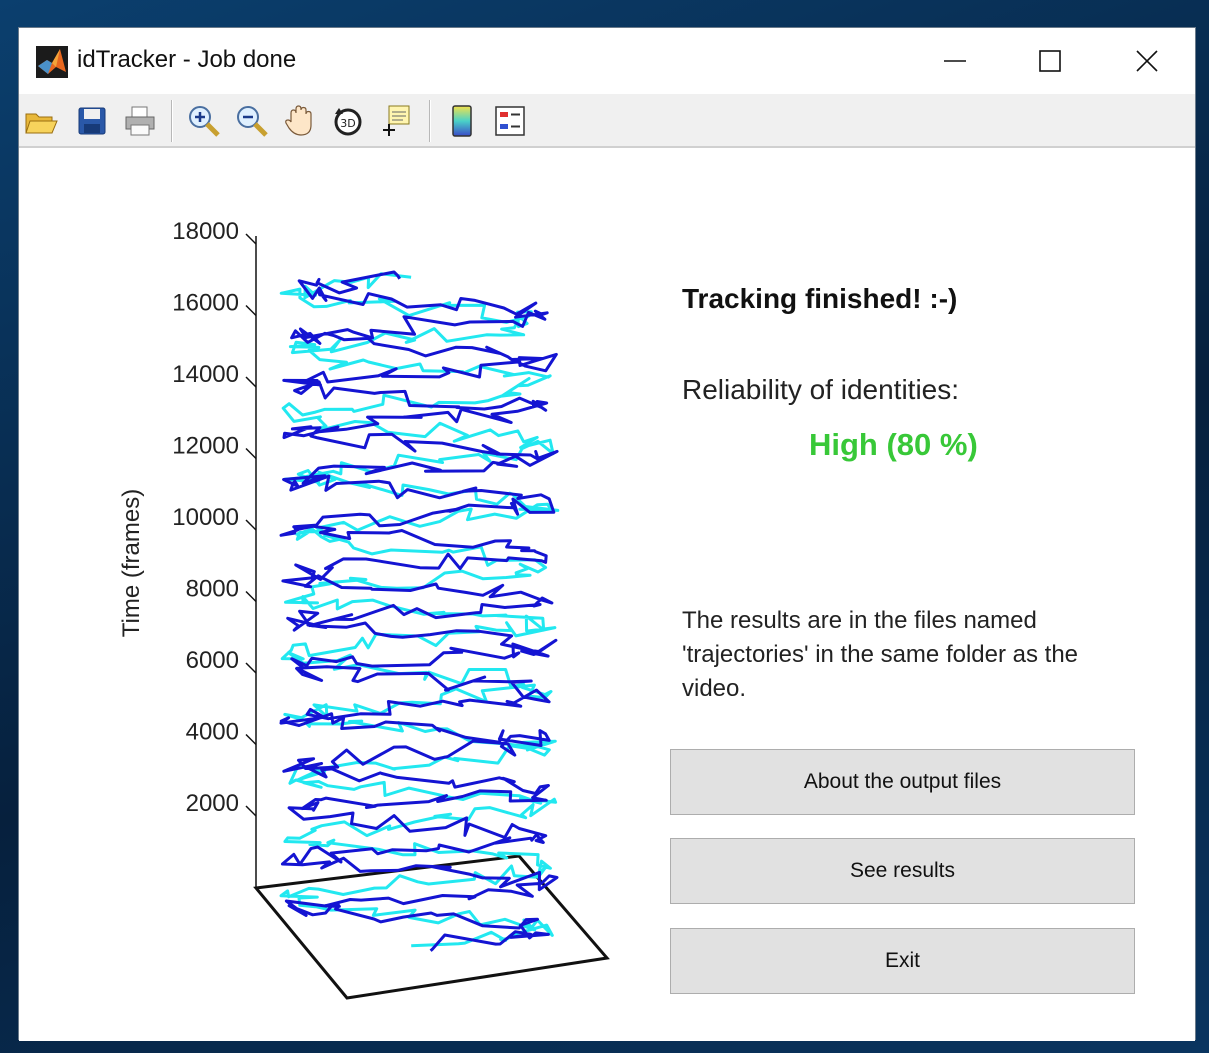 Image resolution: width=1209 pixels, height=1053 pixels. What do you see at coordinates (131, 563) in the screenshot?
I see `z-axis-label: Time (frames)` at bounding box center [131, 563].